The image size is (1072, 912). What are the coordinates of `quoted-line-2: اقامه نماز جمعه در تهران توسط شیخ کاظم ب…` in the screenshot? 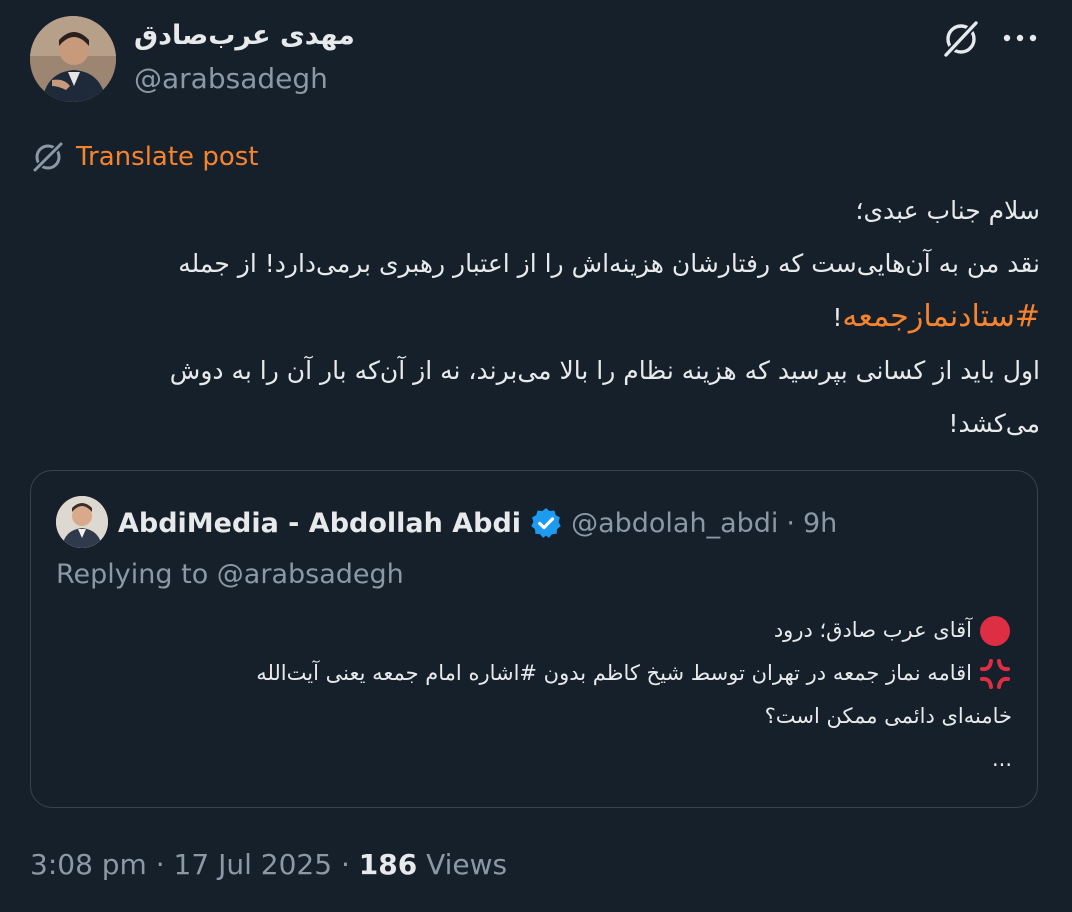 It's located at (562, 673).